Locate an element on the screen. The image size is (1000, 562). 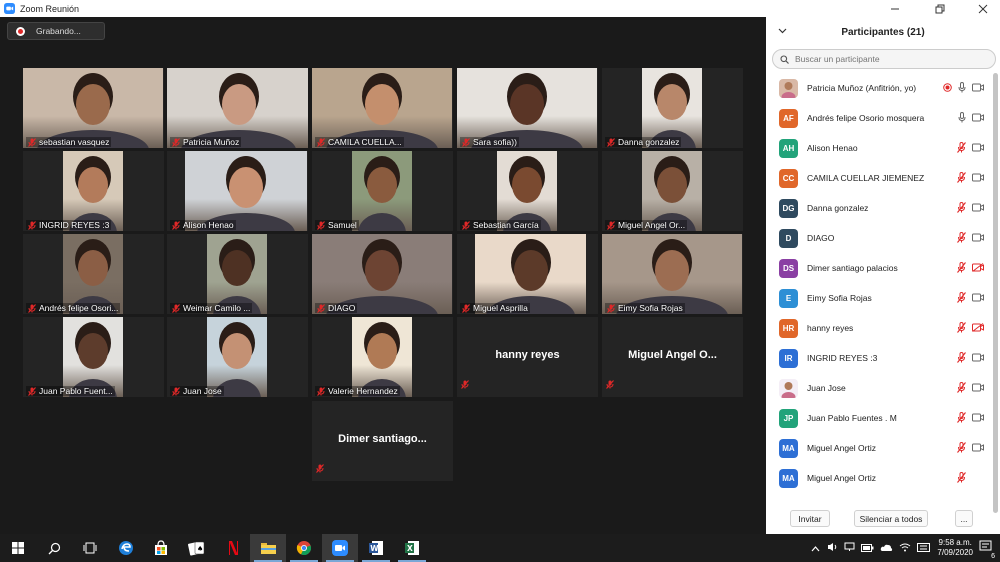
network-icon is located at coordinates (849, 548).